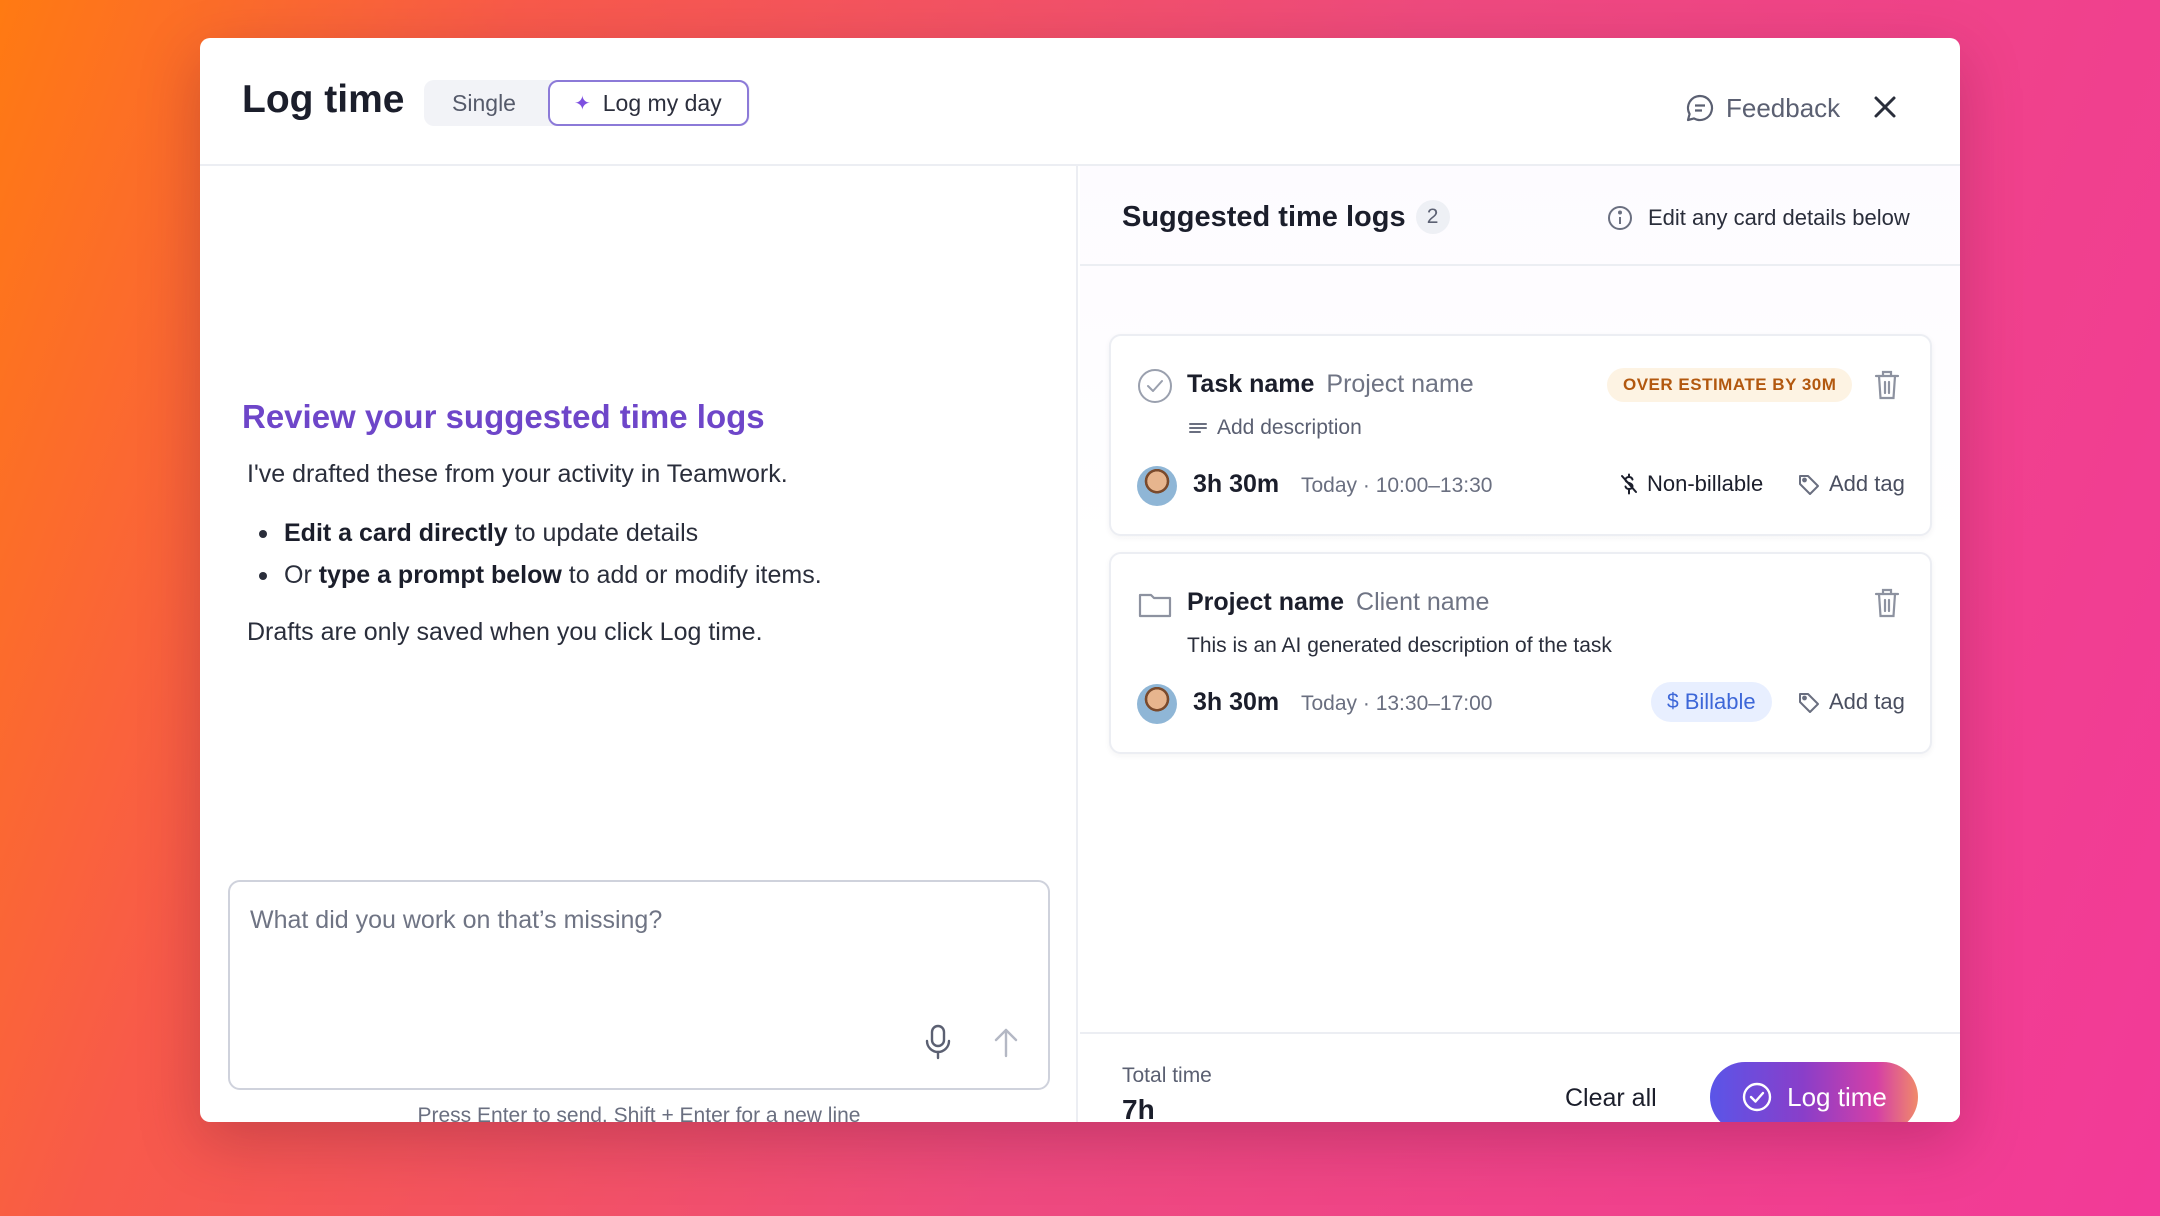 The image size is (2160, 1216). I want to click on folder-icon, so click(1155, 605).